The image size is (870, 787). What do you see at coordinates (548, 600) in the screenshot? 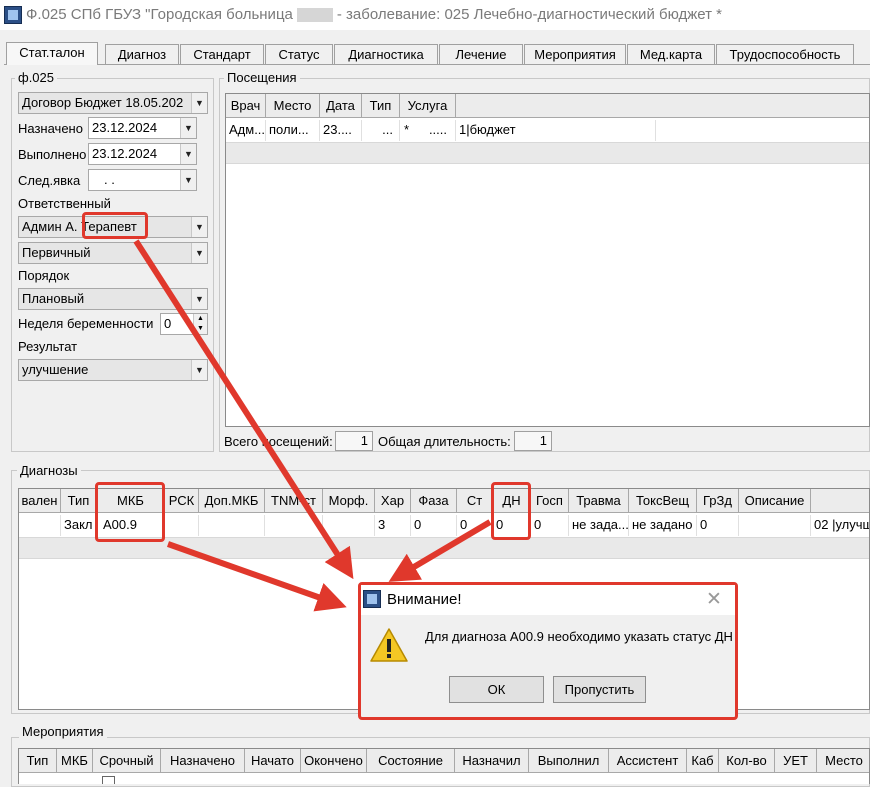
I see `dialog-titlebar: Внимание! ✕` at bounding box center [548, 600].